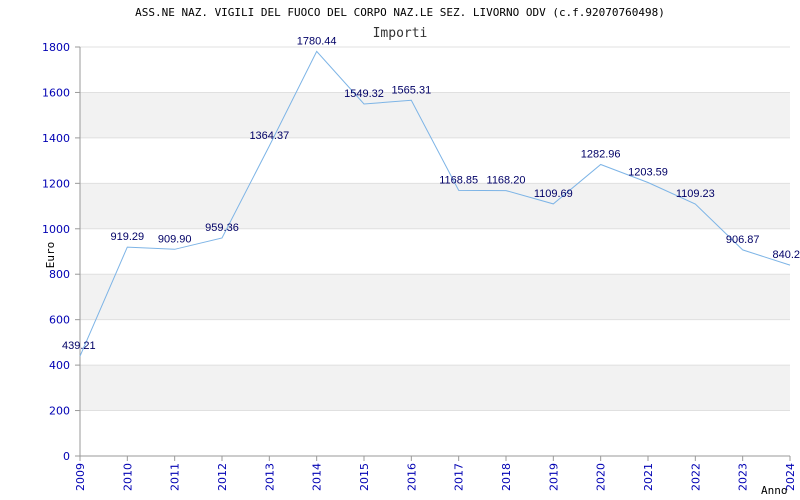  Describe the element at coordinates (59, 365) in the screenshot. I see `y-tick-label: 400` at that location.